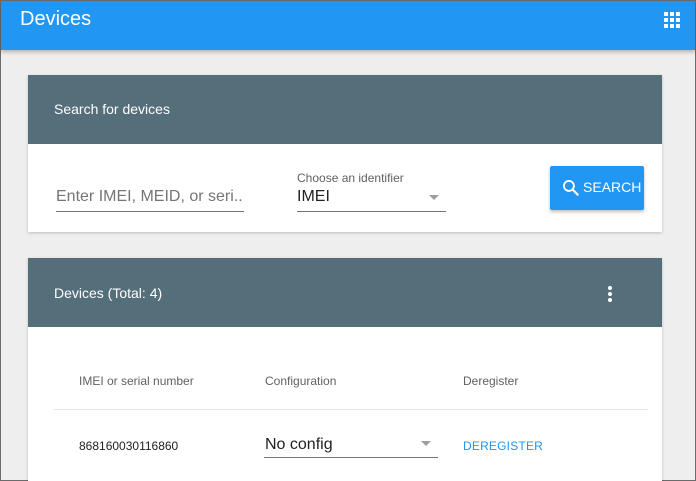  I want to click on configuration-select-value: No config, so click(299, 444).